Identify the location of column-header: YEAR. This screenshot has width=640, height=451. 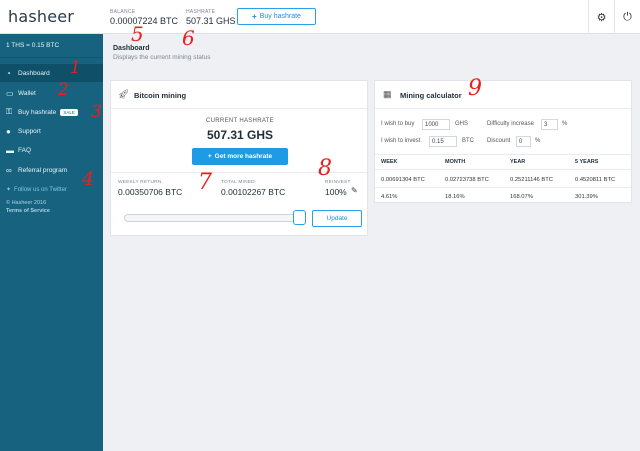
(518, 162).